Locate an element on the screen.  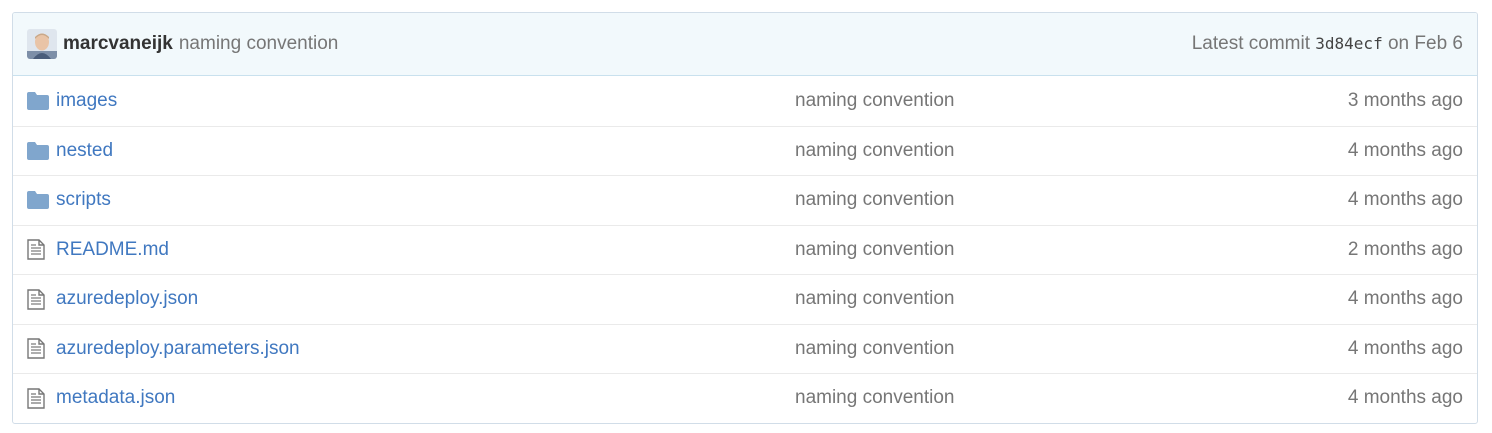
file-name-link: metadata.json is located at coordinates (115, 397).